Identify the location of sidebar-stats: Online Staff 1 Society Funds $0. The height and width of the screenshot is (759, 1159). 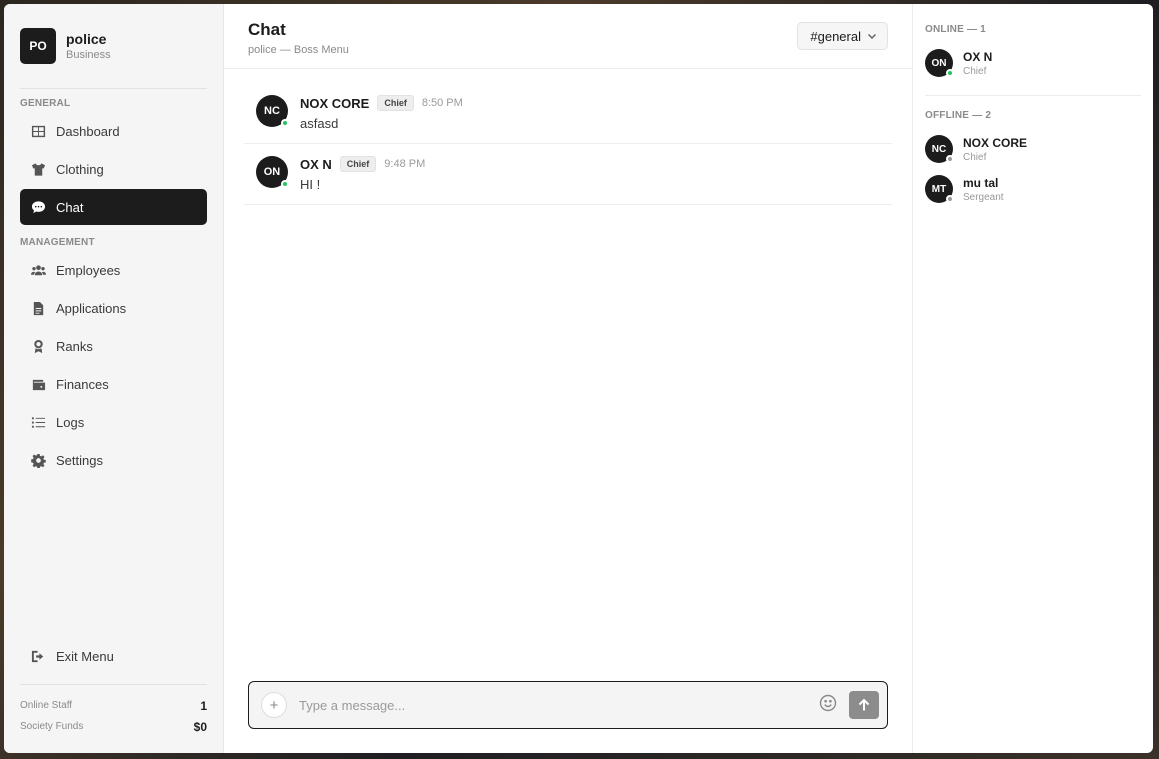
(113, 710).